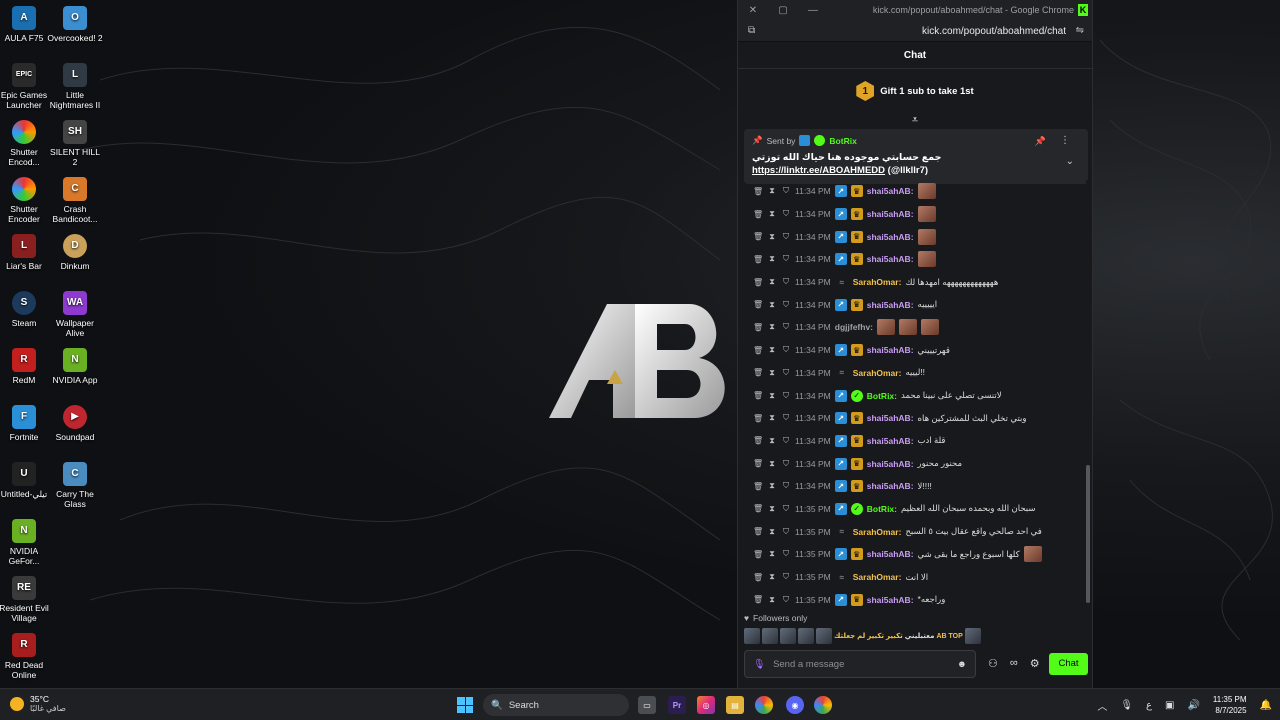 The image size is (1280, 720). Describe the element at coordinates (884, 636) in the screenshot. I see `emote-text: تكبير تكبير` at that location.